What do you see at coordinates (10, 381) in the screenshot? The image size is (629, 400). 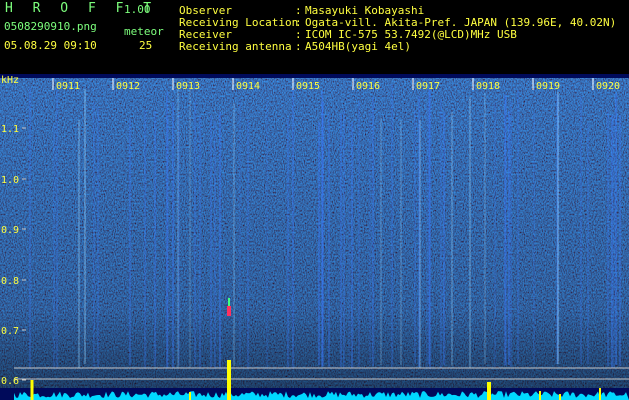 I see `y-tick-label: 0.6` at bounding box center [10, 381].